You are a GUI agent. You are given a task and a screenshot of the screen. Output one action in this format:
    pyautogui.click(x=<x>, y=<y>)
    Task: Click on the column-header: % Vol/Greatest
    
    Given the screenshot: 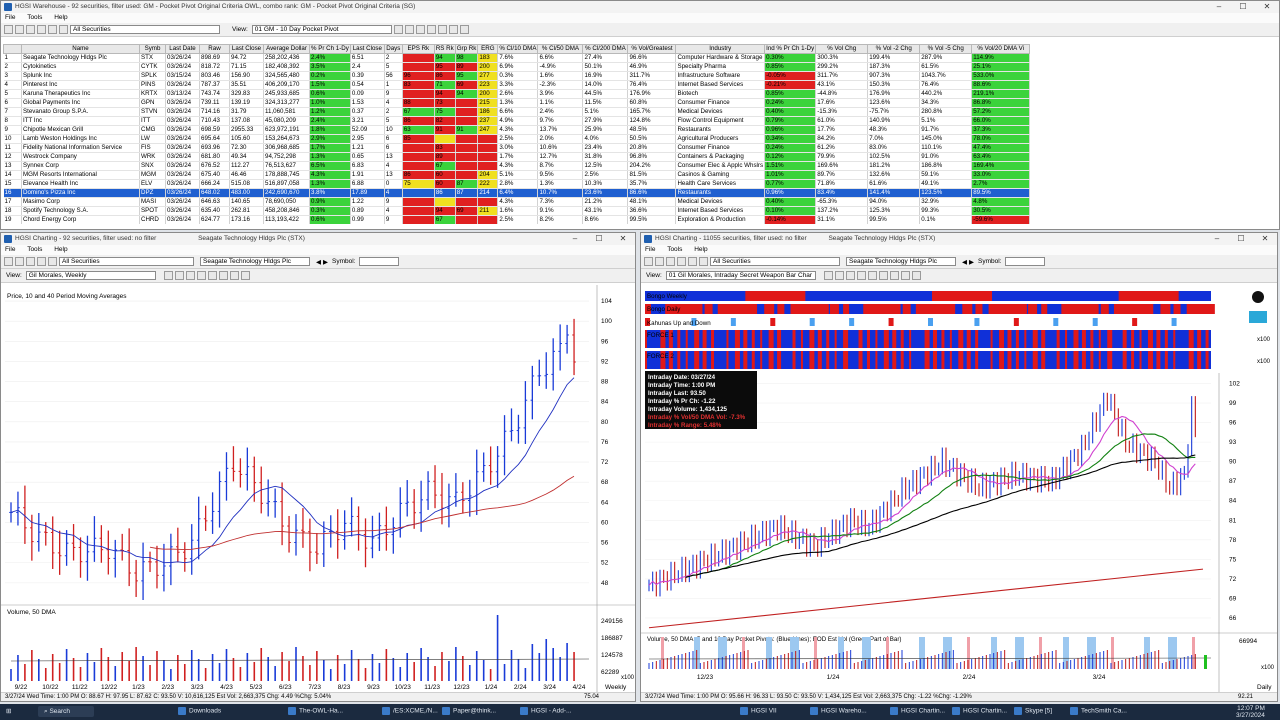 What is the action you would take?
    pyautogui.click(x=652, y=49)
    